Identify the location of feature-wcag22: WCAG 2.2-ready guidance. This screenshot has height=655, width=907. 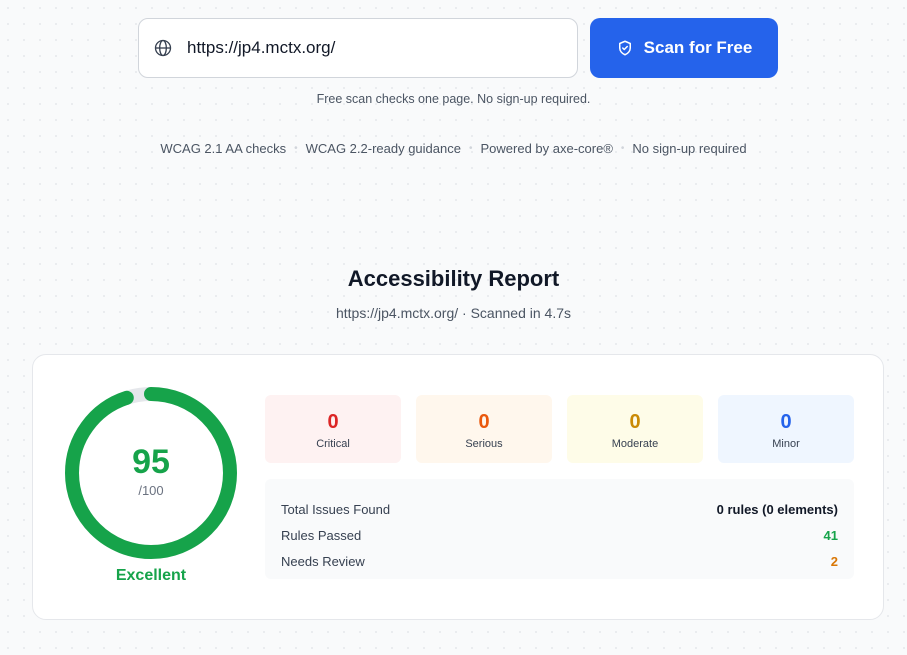
(383, 148).